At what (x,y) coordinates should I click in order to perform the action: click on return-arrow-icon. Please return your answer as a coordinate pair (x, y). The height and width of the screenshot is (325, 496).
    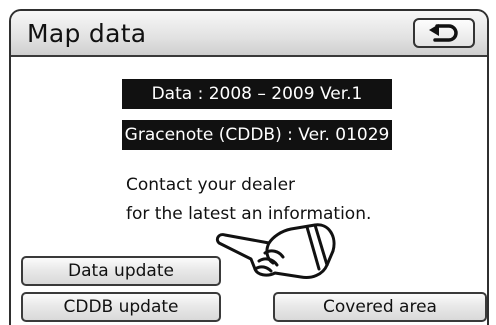
    Looking at the image, I should click on (443, 33).